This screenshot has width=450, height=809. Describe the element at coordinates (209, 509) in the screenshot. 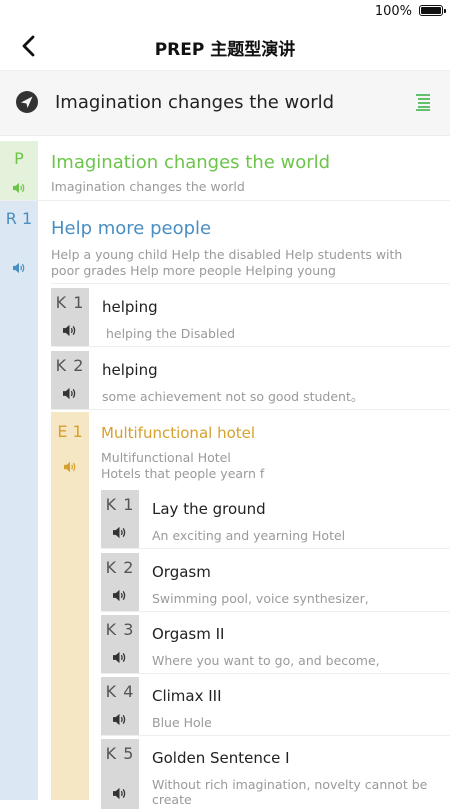

I see `key-title: Lay the ground` at that location.